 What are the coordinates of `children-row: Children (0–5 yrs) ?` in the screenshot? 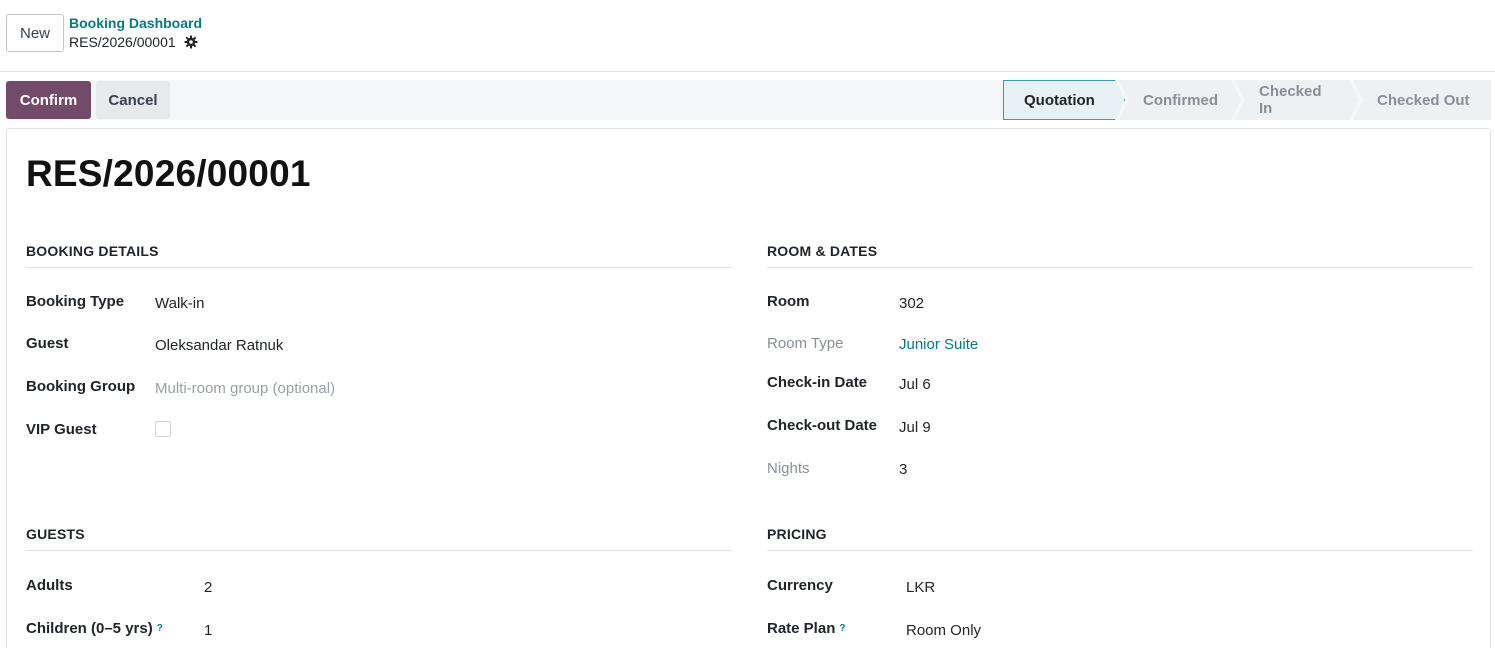 It's located at (94, 628).